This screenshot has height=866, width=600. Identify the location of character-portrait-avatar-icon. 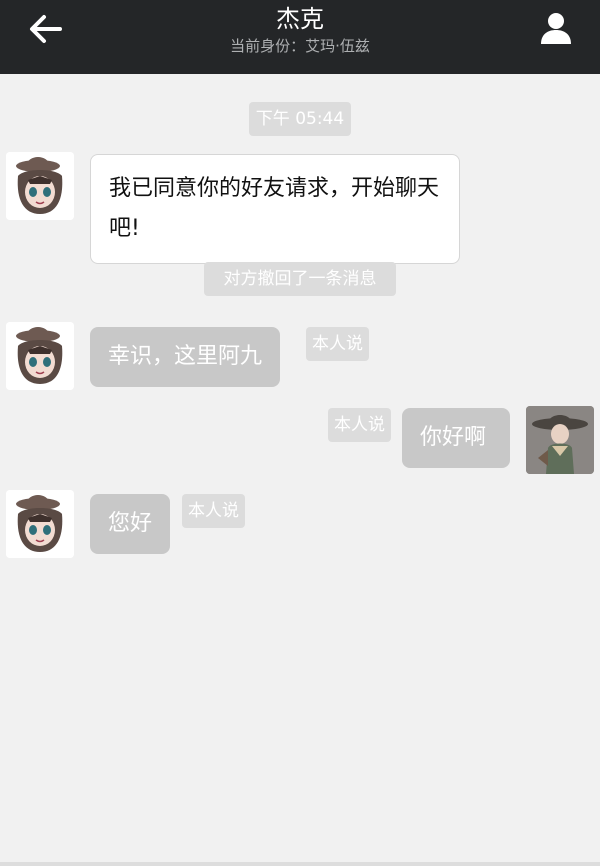
(560, 440).